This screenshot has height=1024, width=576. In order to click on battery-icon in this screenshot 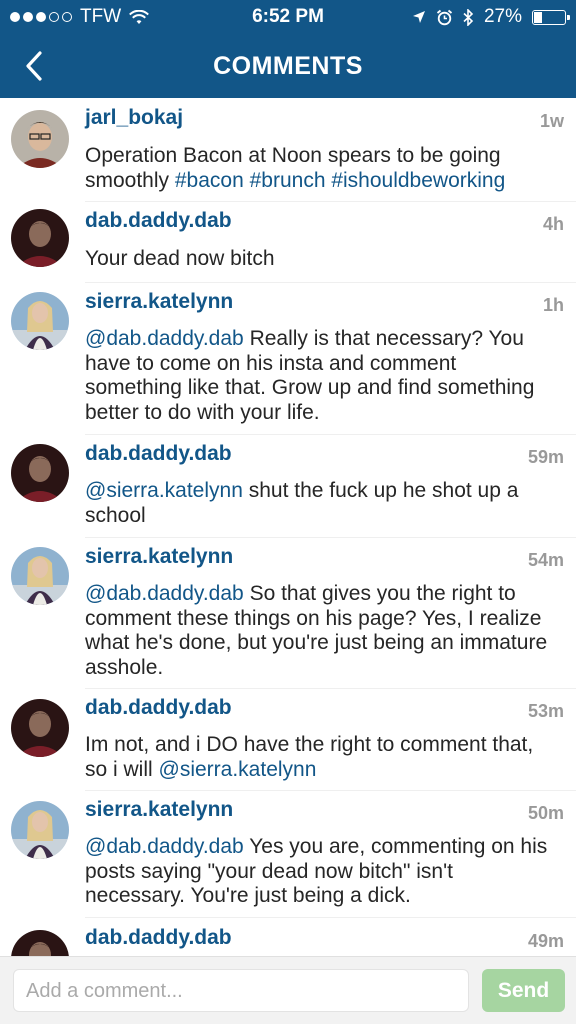, I will do `click(551, 17)`.